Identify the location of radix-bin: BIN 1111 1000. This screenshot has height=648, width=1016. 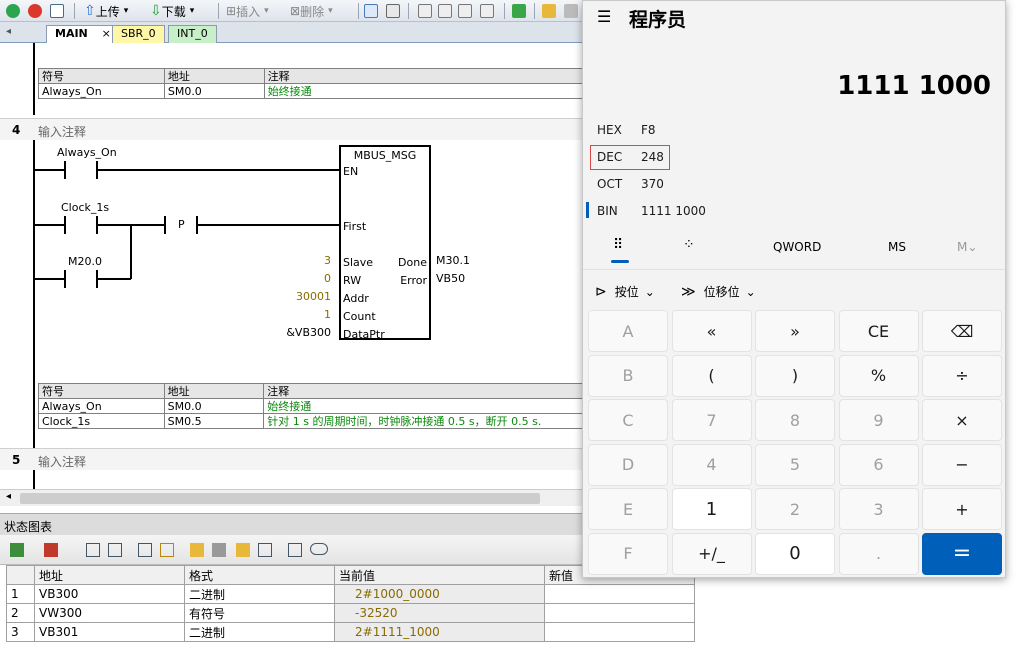
(651, 211).